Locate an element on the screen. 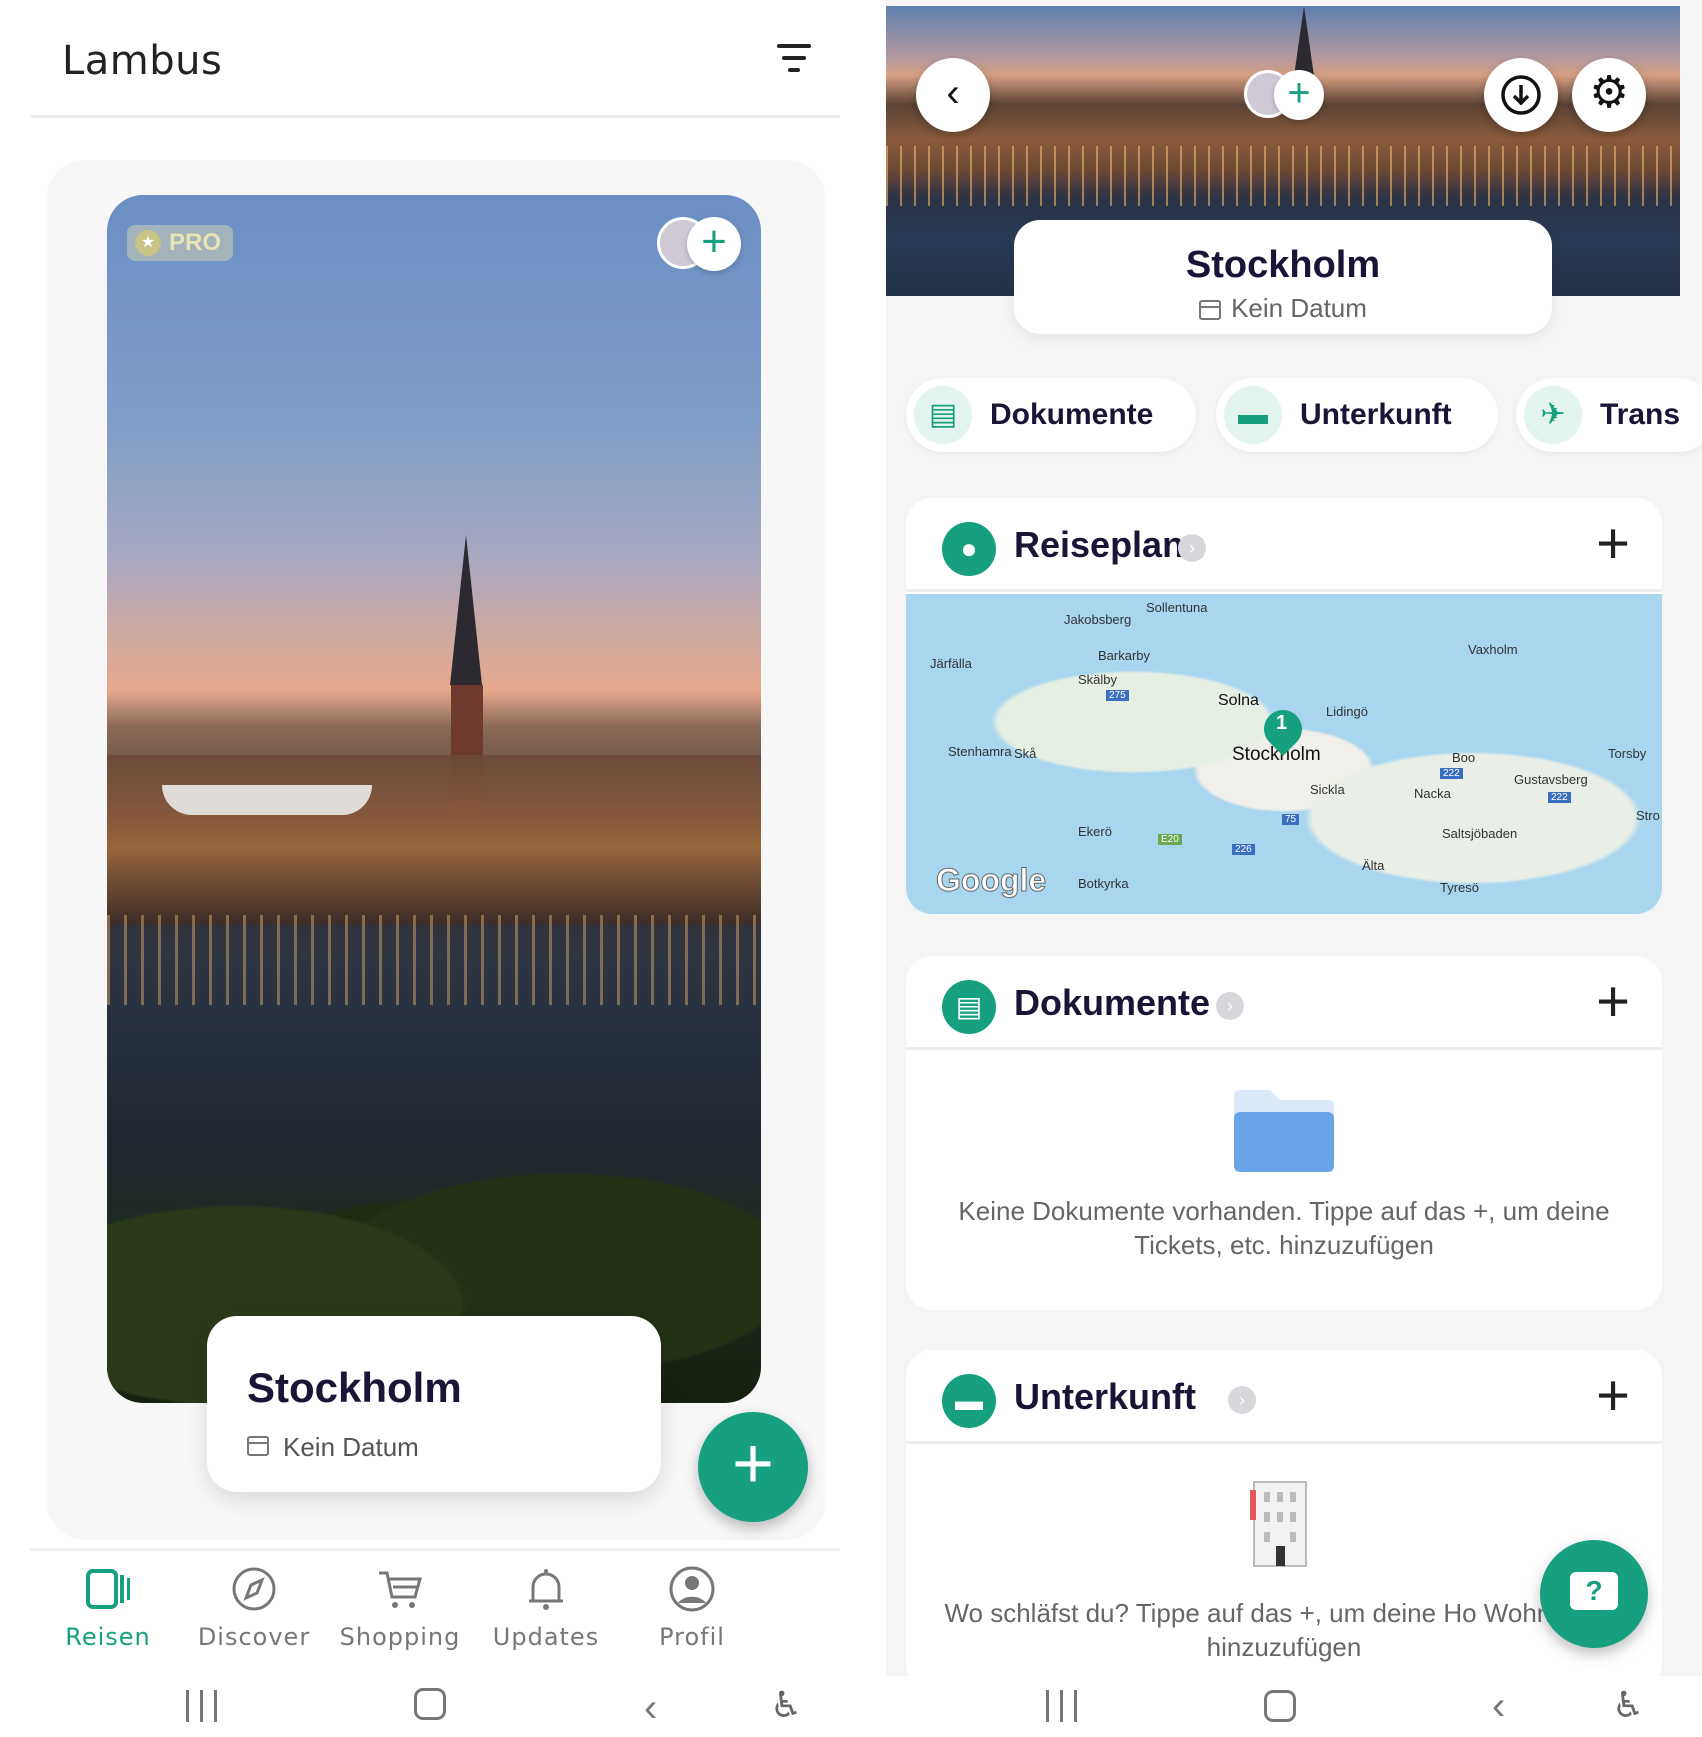 The image size is (1702, 1737). nav-updates: Updates is located at coordinates (546, 1608).